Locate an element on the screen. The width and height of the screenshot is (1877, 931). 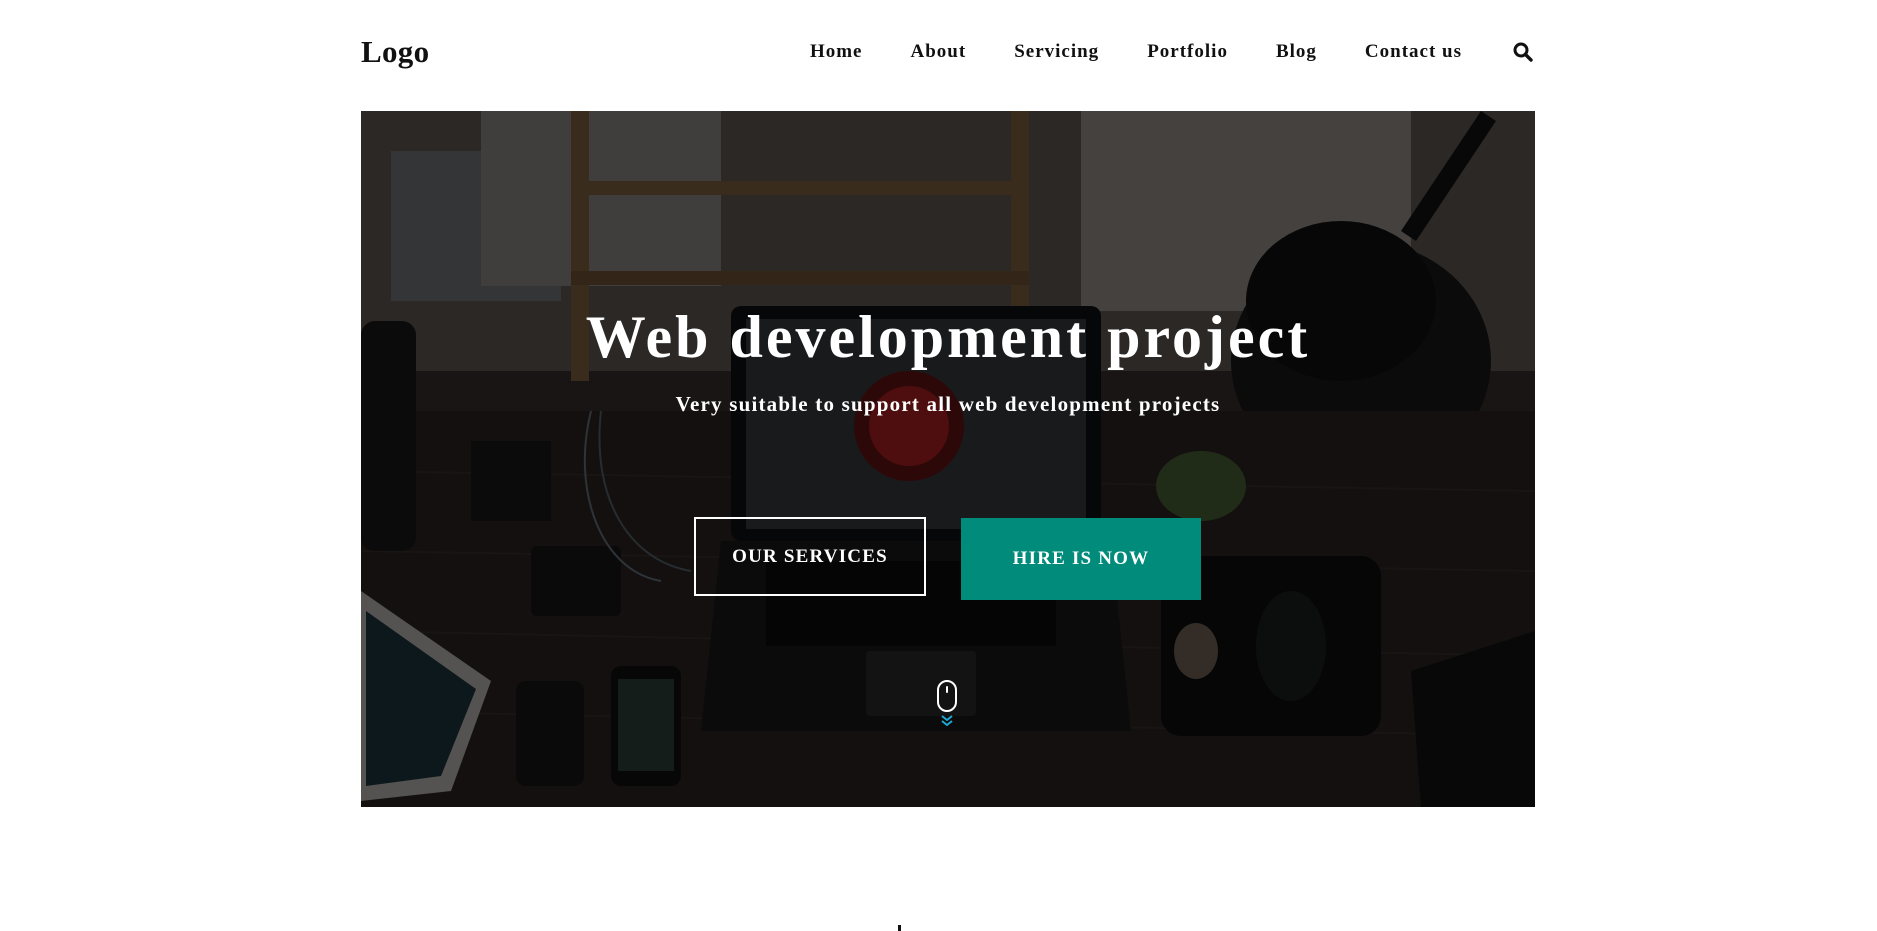
logo: Logo is located at coordinates (395, 52).